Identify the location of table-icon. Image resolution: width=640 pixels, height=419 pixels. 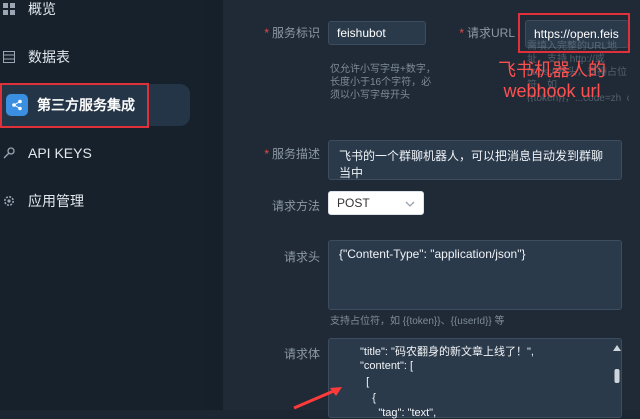
(9, 57).